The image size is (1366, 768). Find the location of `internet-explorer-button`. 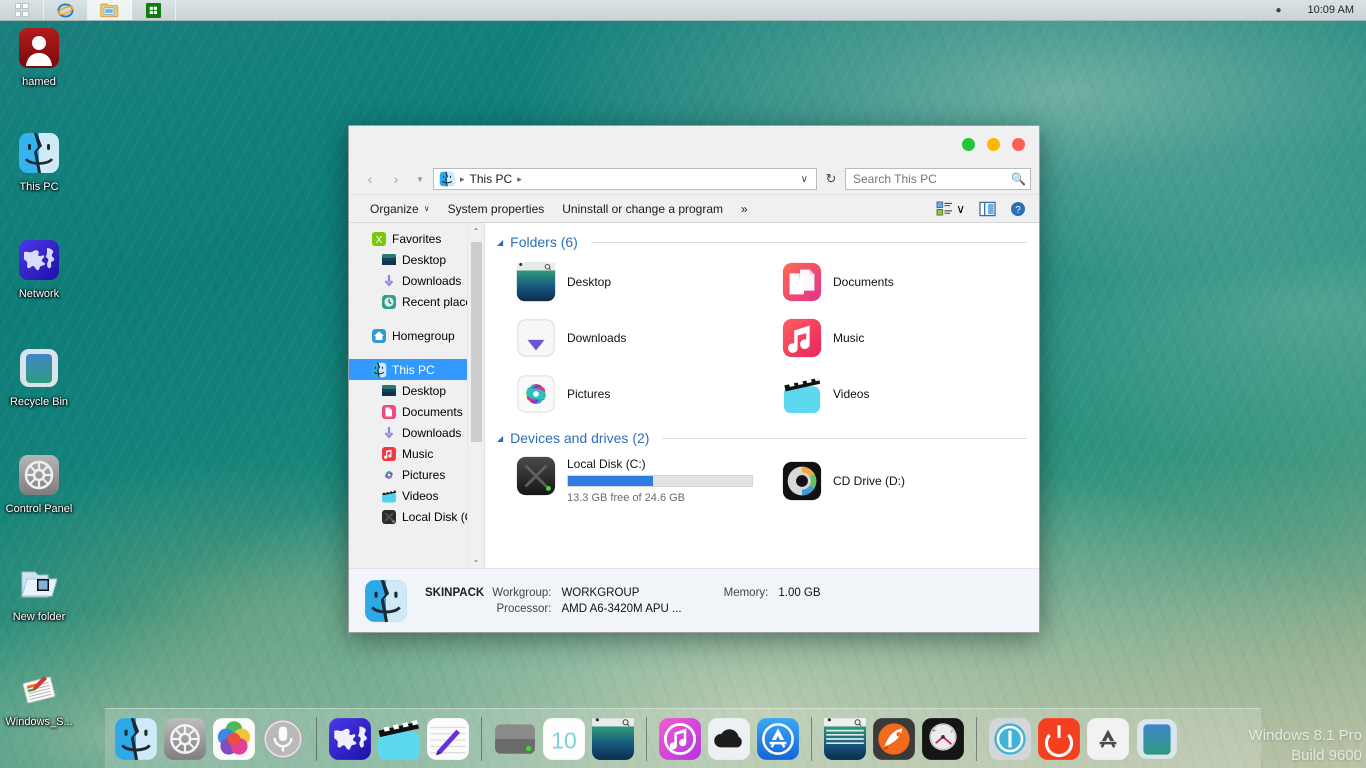

internet-explorer-button is located at coordinates (66, 10).